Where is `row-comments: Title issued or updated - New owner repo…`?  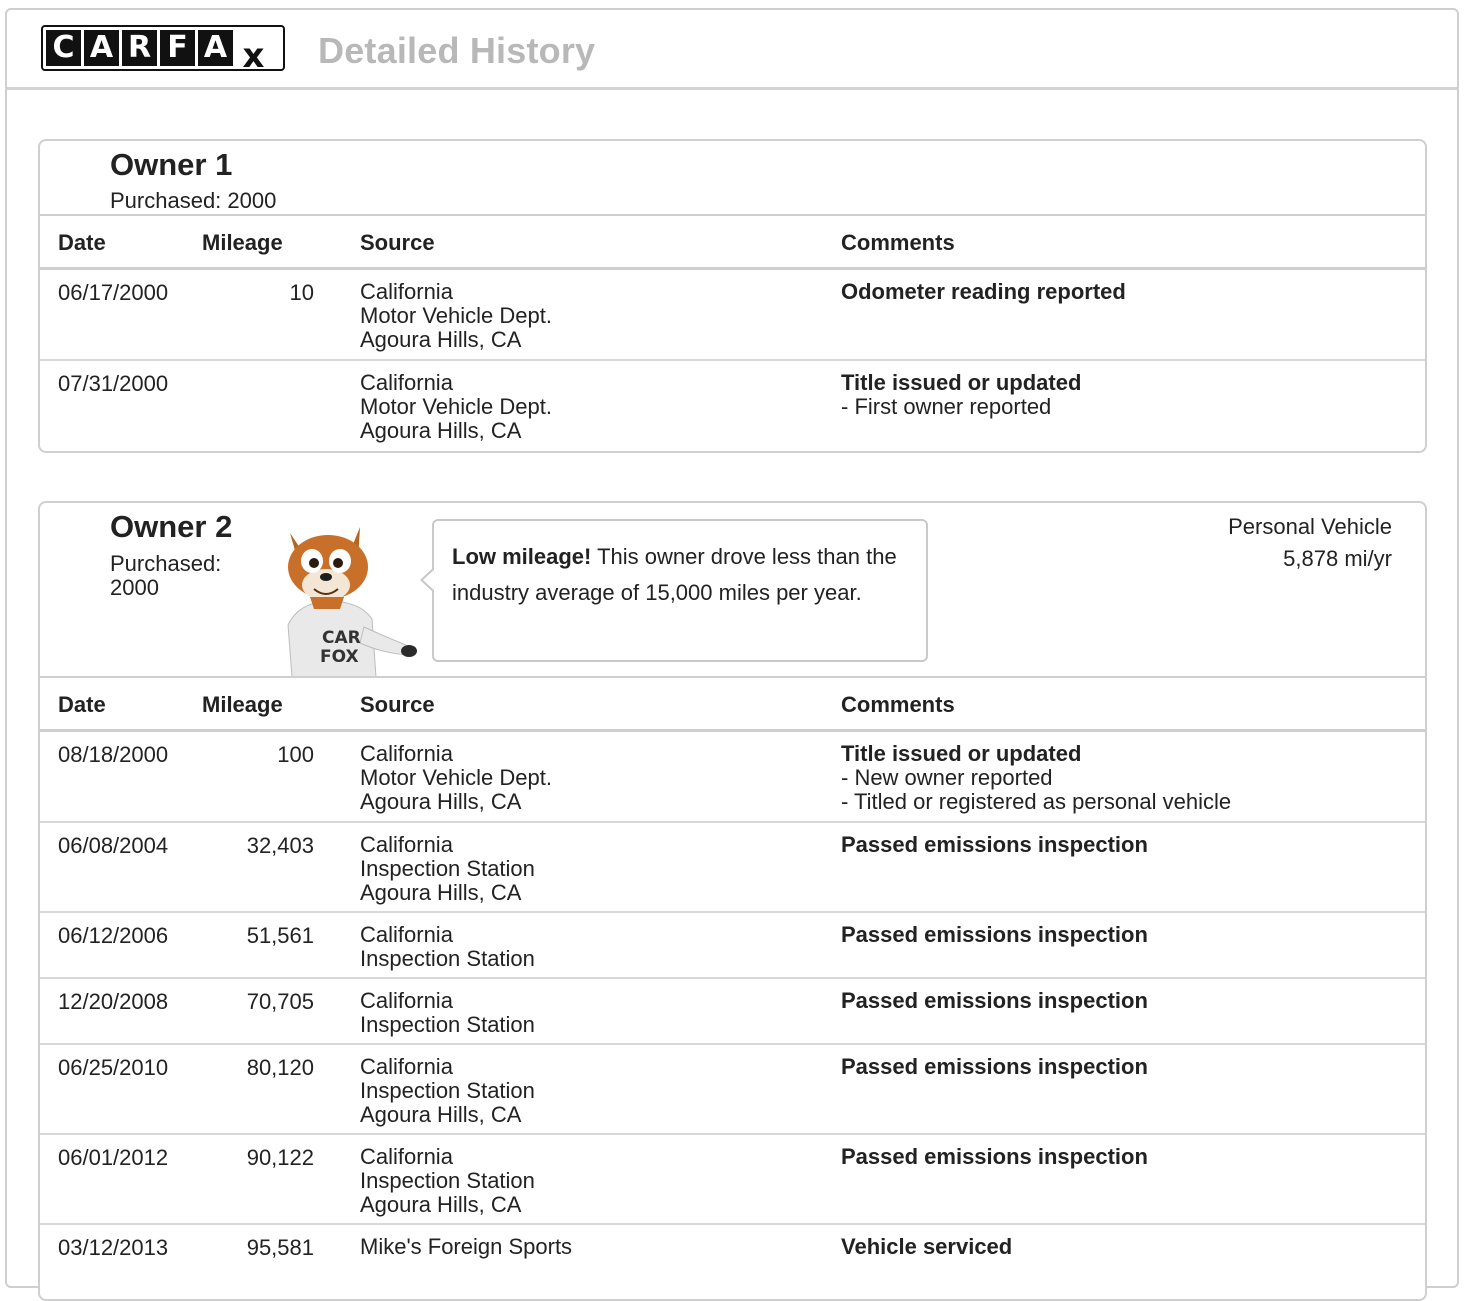
row-comments: Title issued or updated - New owner repo… is located at coordinates (1036, 778).